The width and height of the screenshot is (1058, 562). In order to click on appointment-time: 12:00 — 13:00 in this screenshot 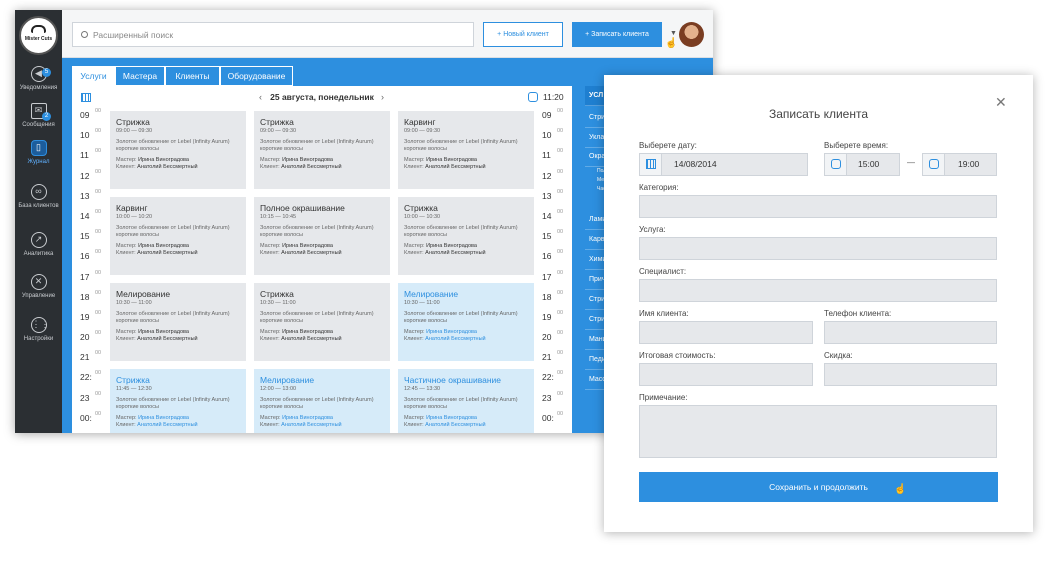, I will do `click(278, 389)`.